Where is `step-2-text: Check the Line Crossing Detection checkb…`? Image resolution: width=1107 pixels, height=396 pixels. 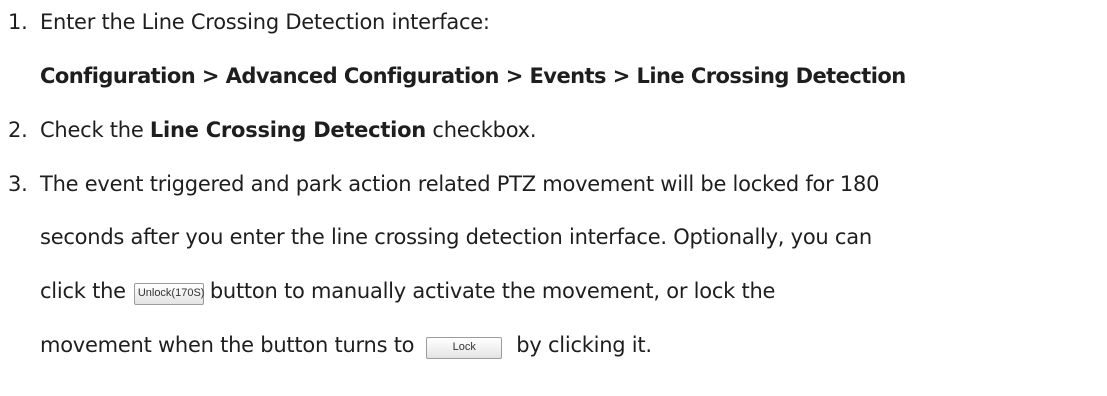
step-2-text: Check the Line Crossing Detection checkb… is located at coordinates (288, 130).